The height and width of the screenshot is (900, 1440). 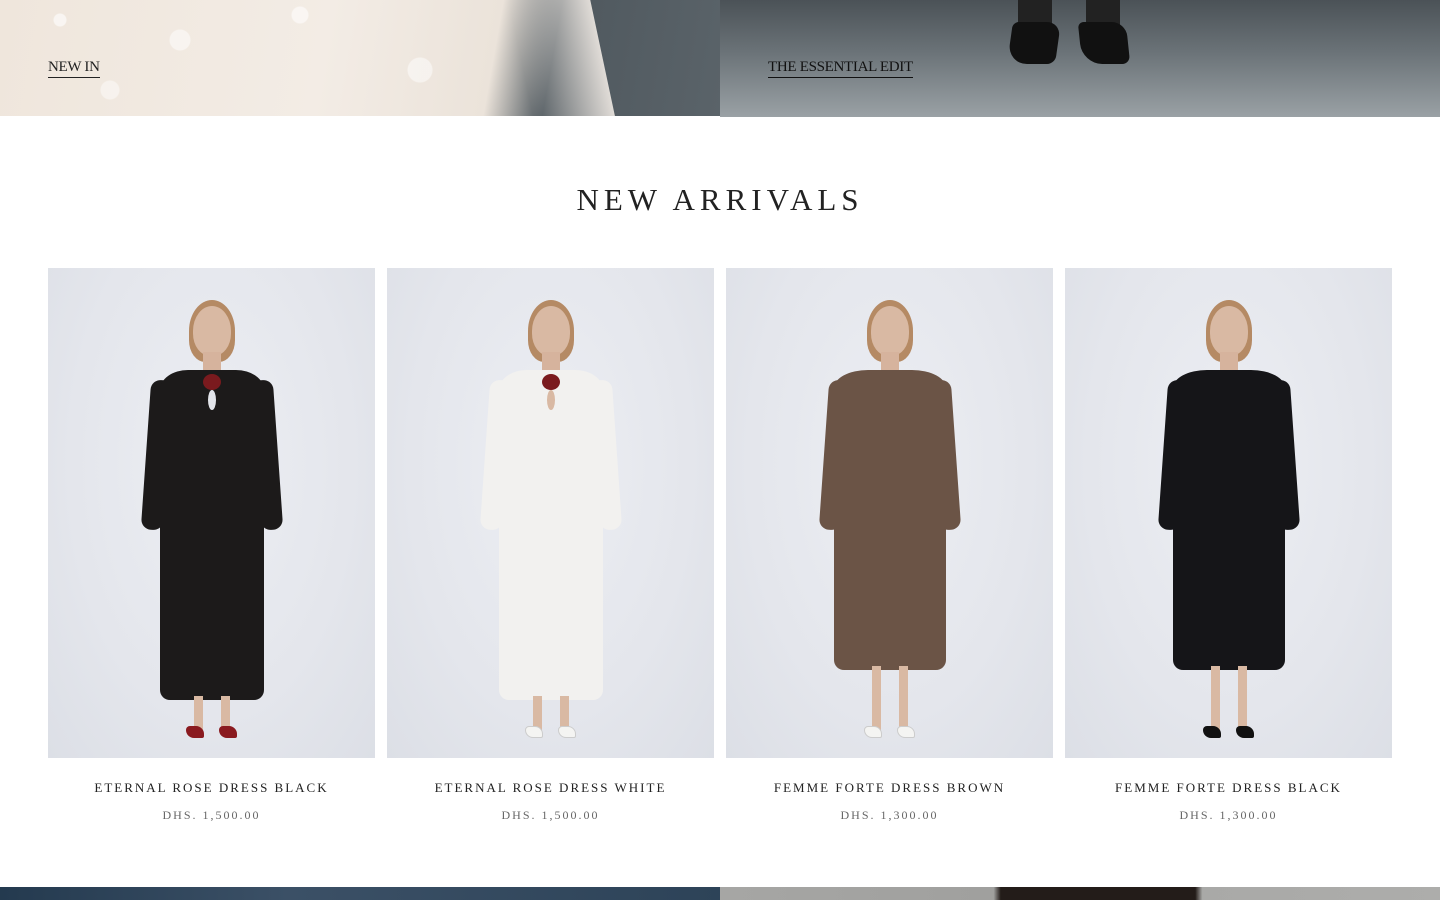 I want to click on model-shoes-image, so click(x=1073, y=35).